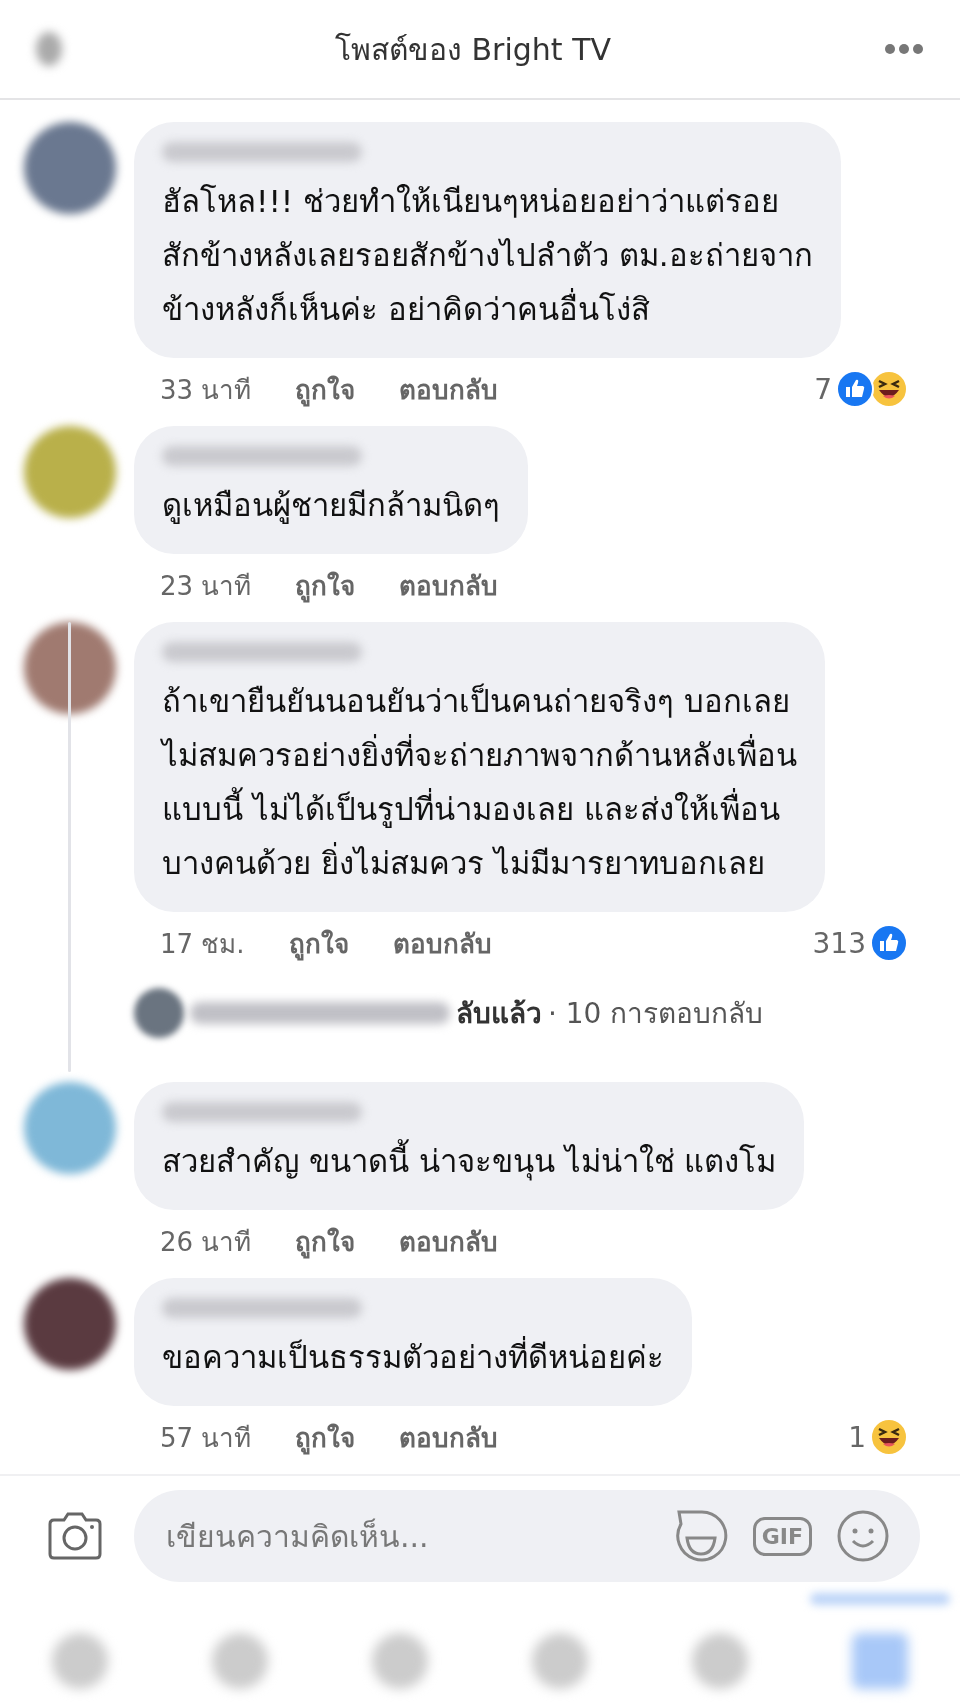 The height and width of the screenshot is (1706, 960). I want to click on comment-time: 23 นาที, so click(206, 586).